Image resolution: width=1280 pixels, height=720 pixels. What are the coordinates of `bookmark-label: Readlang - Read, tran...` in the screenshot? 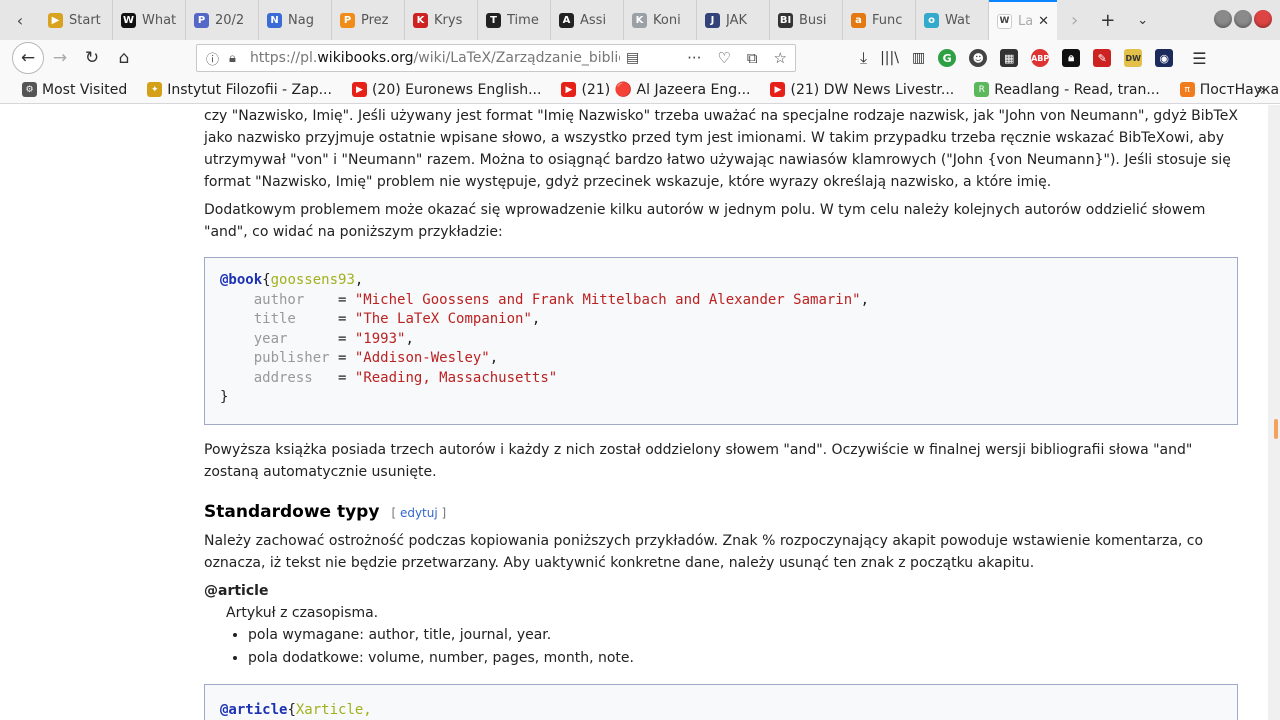 It's located at (1077, 89).